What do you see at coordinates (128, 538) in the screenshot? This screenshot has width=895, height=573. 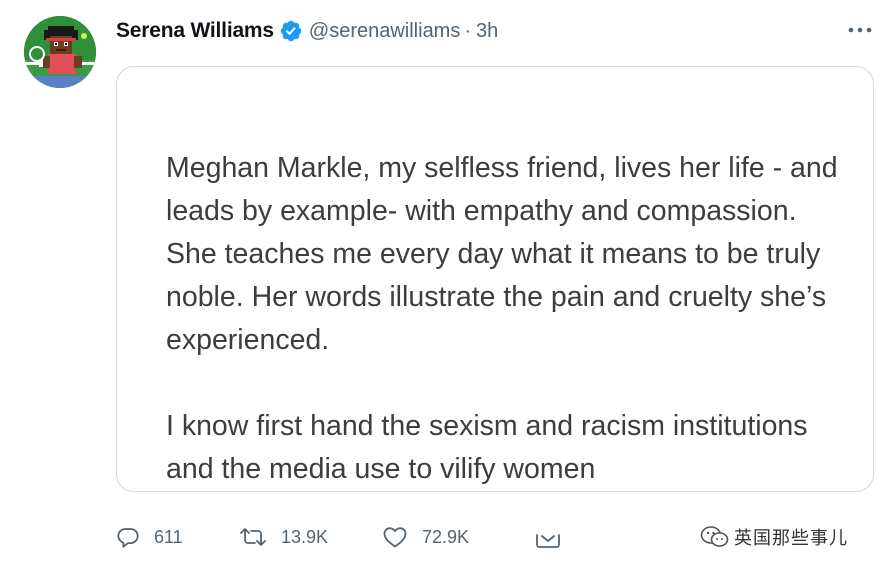 I see `reply-icon` at bounding box center [128, 538].